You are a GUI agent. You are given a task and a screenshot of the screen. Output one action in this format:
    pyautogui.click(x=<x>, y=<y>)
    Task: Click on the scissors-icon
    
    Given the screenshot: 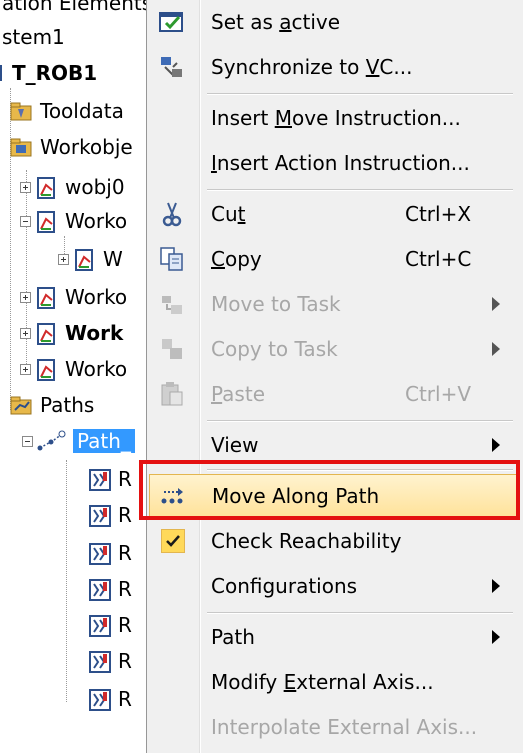 What is the action you would take?
    pyautogui.click(x=172, y=214)
    